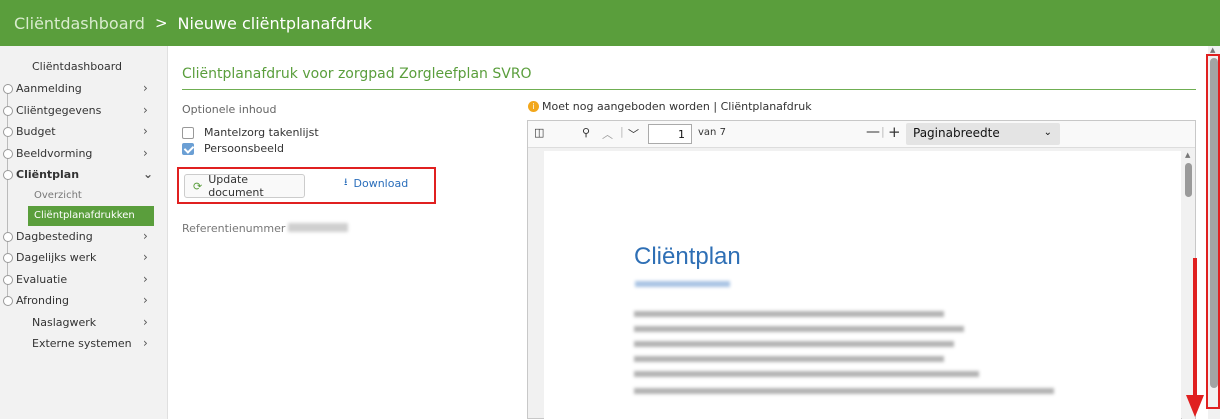 Image resolution: width=1220 pixels, height=419 pixels. I want to click on breadcrumb-clientdashboard: Cliëntdashboard, so click(79, 23).